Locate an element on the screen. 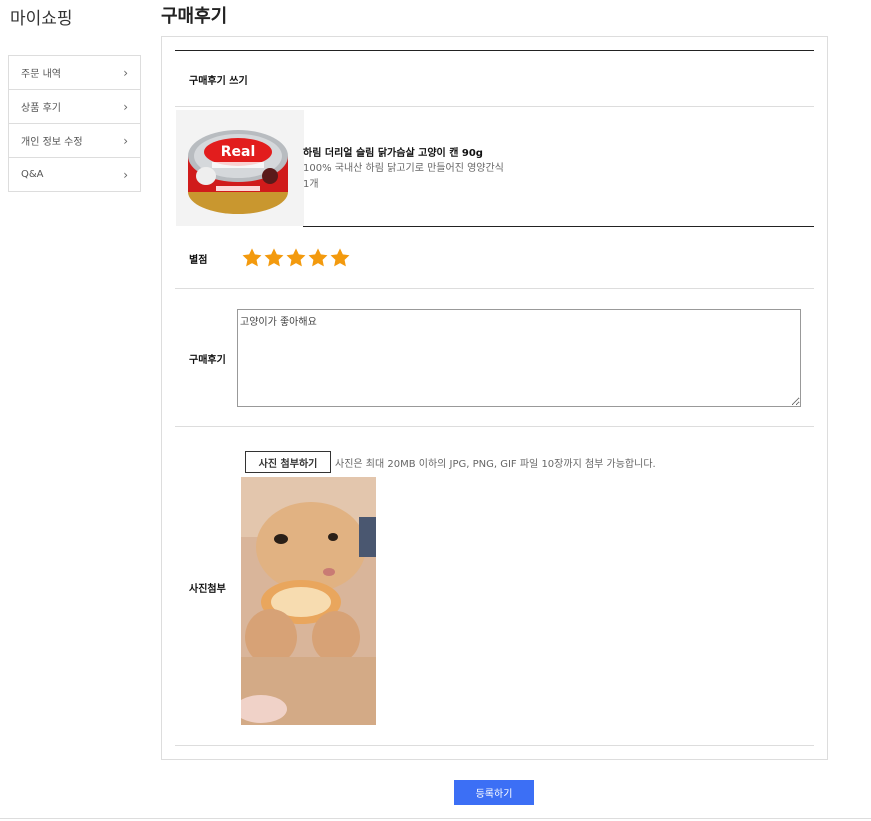 This screenshot has width=871, height=821. star-rating is located at coordinates (296, 258).